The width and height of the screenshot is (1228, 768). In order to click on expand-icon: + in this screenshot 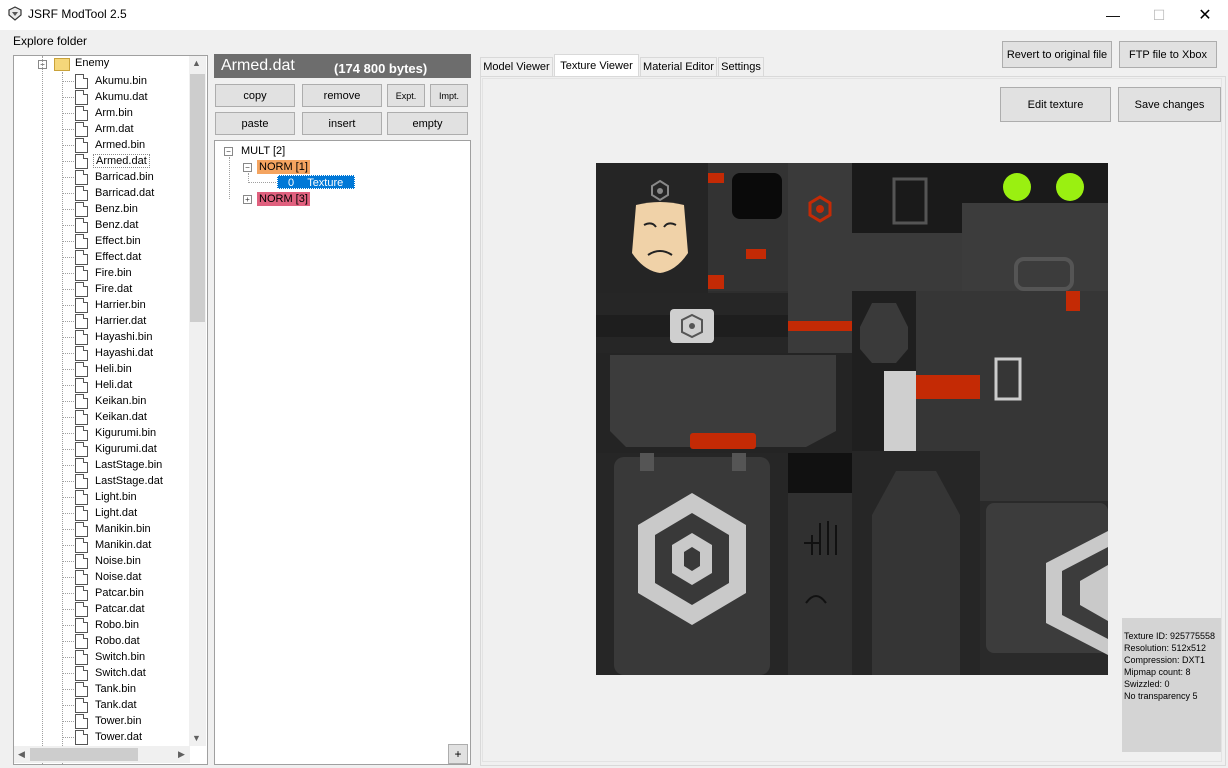, I will do `click(247, 199)`.